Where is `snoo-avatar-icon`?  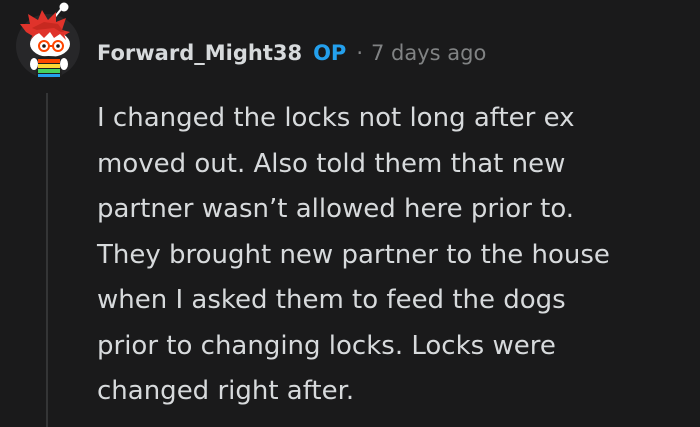
snoo-avatar-icon is located at coordinates (48, 40).